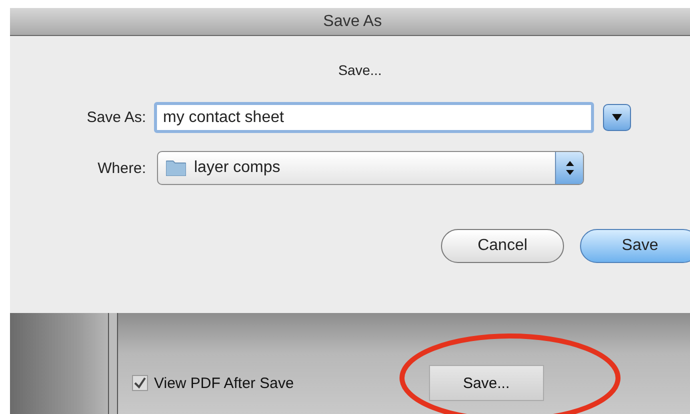 This screenshot has width=690, height=414. I want to click on checkbox, so click(140, 383).